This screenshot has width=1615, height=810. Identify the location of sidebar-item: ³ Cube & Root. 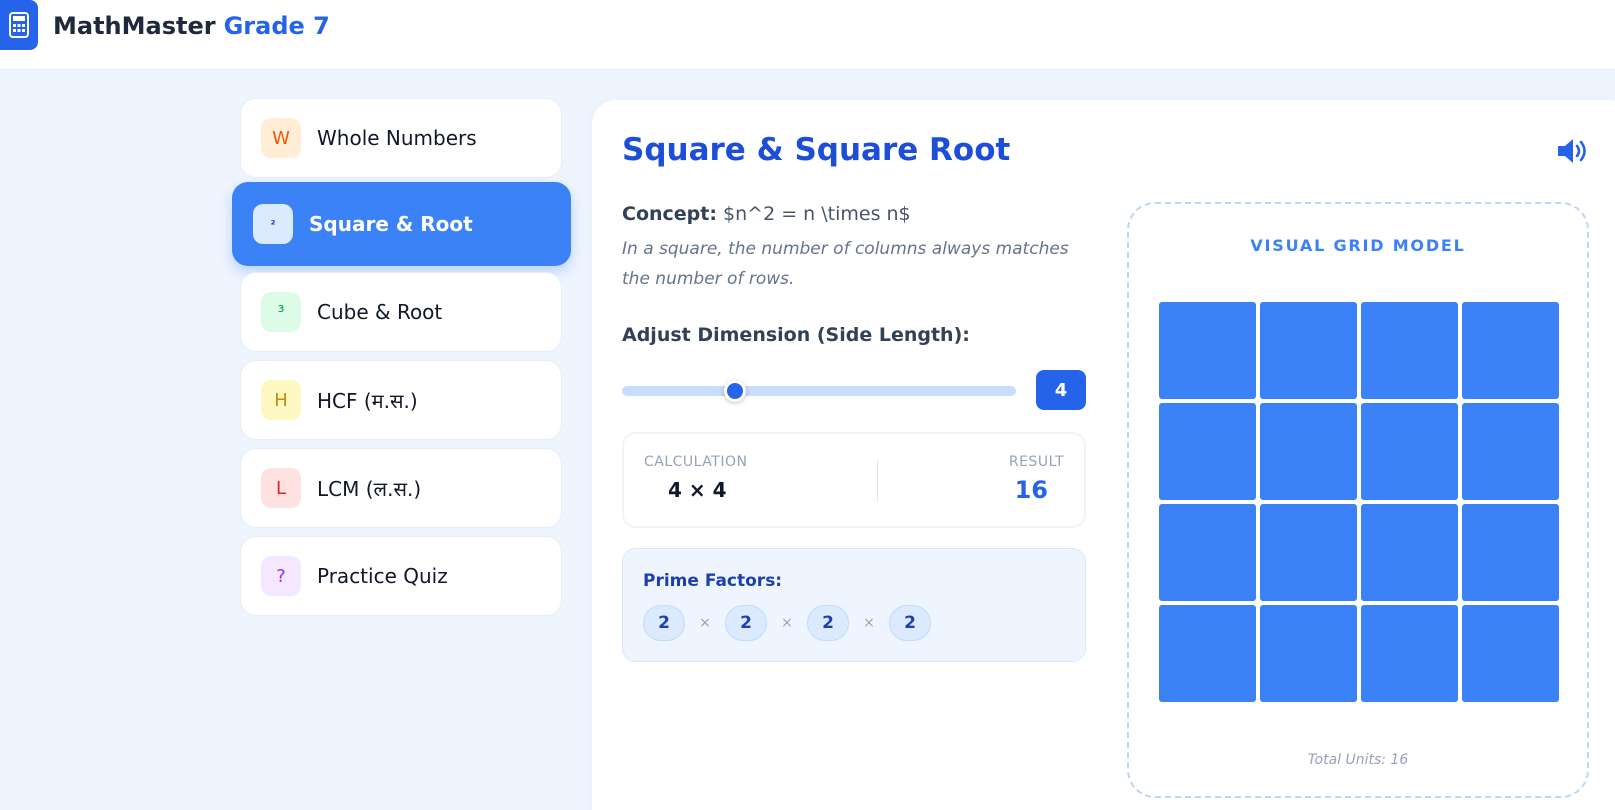
(401, 312).